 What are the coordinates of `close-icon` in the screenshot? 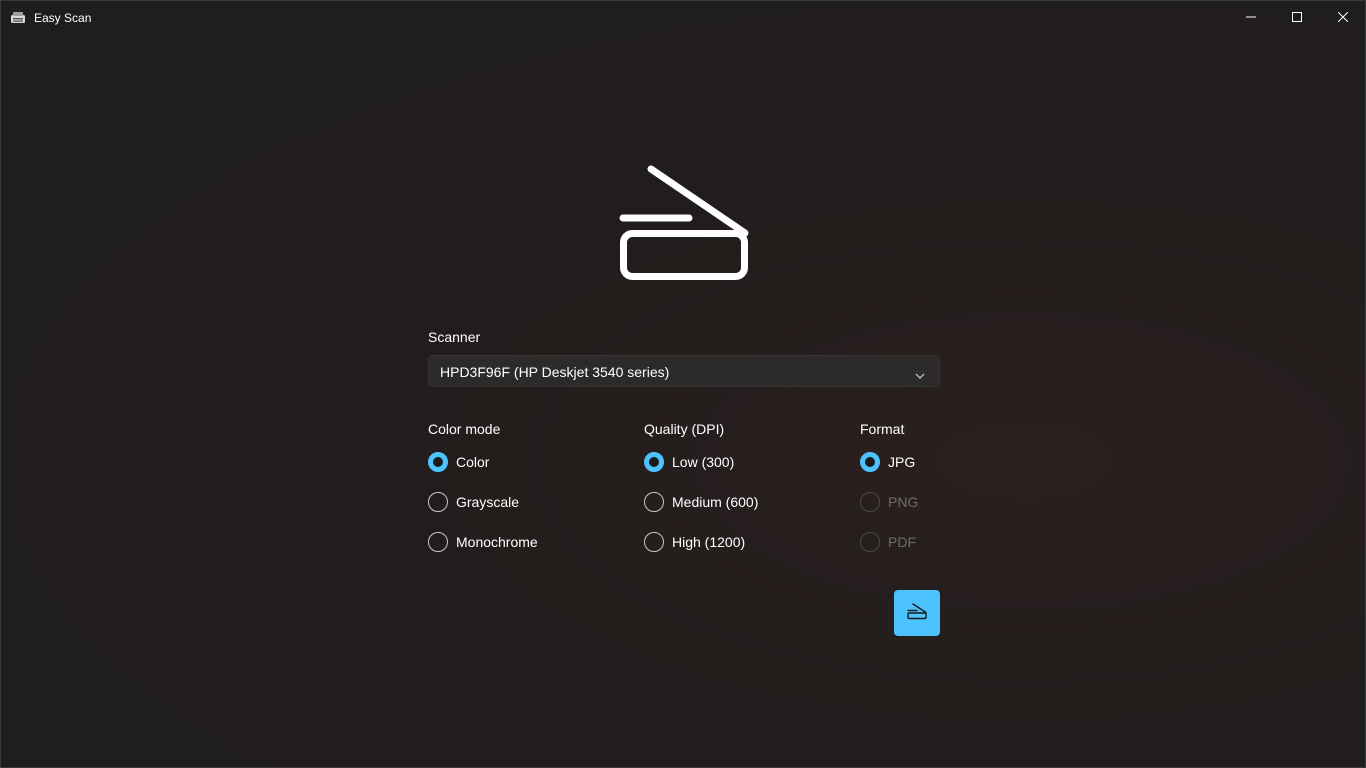 It's located at (1343, 17).